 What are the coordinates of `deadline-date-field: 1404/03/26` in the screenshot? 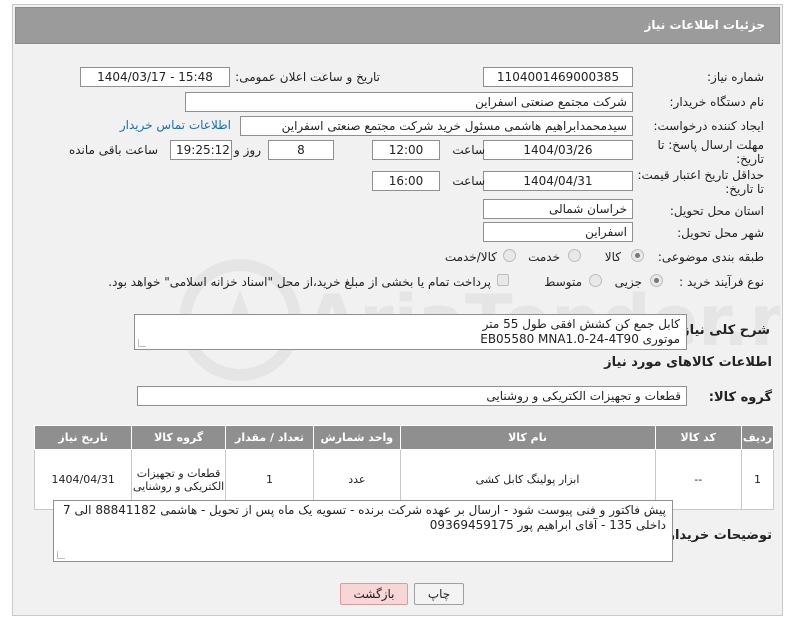 It's located at (558, 150).